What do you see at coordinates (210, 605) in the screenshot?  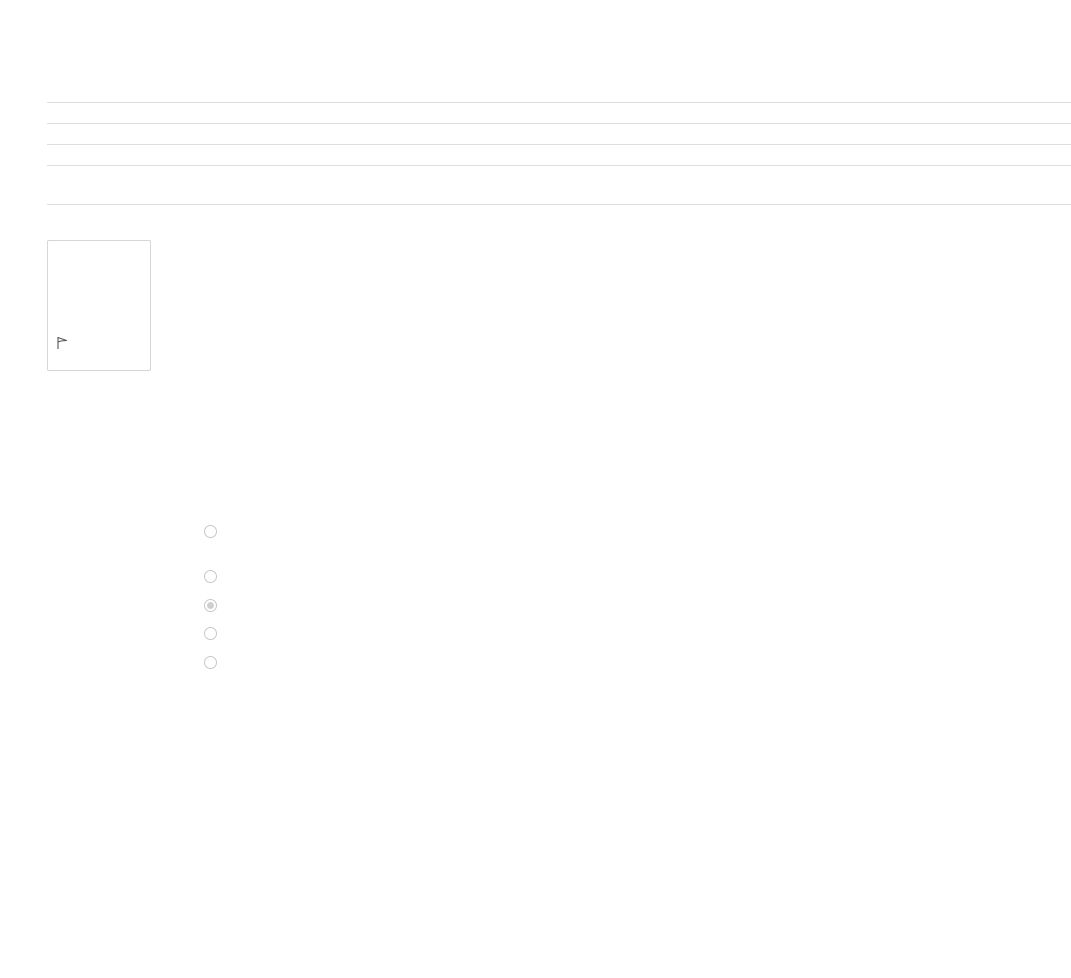 I see `radio-option-3-selected` at bounding box center [210, 605].